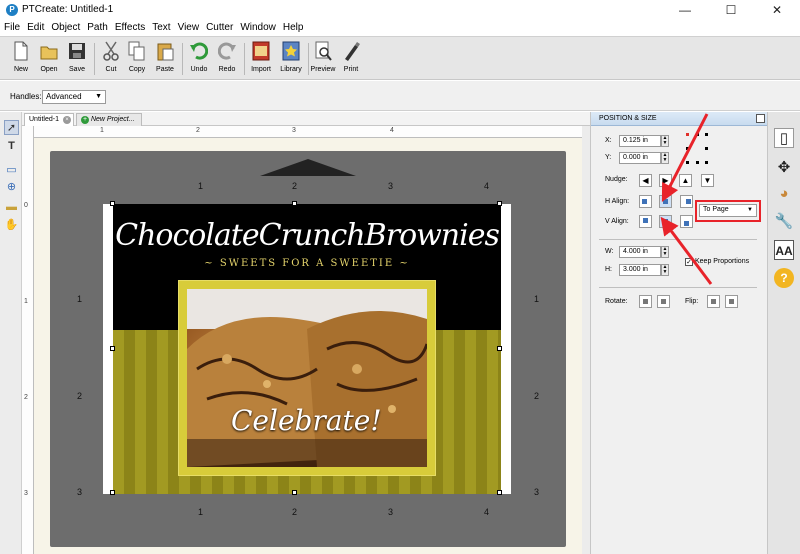 The image size is (800, 554). Describe the element at coordinates (26, 205) in the screenshot. I see `ruler-label: 0` at that location.